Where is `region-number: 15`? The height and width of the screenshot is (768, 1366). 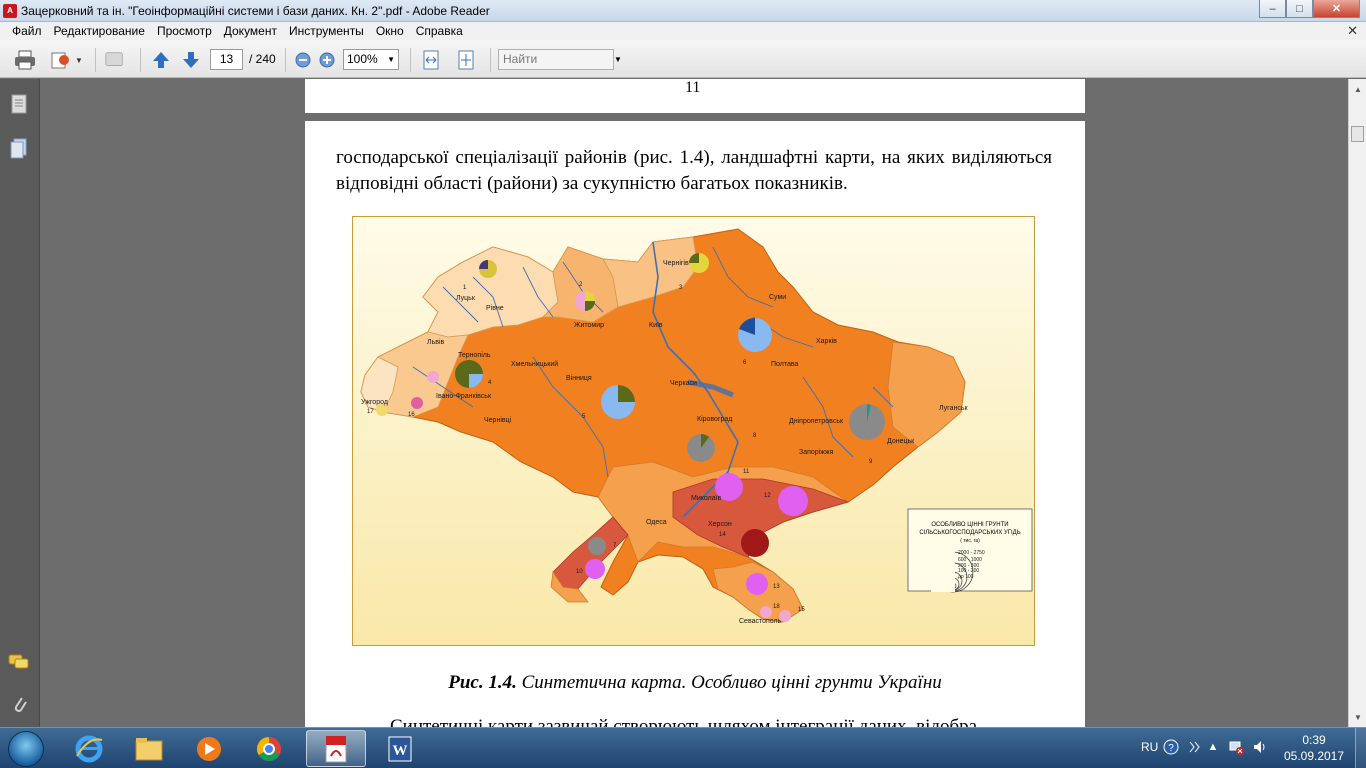
region-number: 15 is located at coordinates (801, 610).